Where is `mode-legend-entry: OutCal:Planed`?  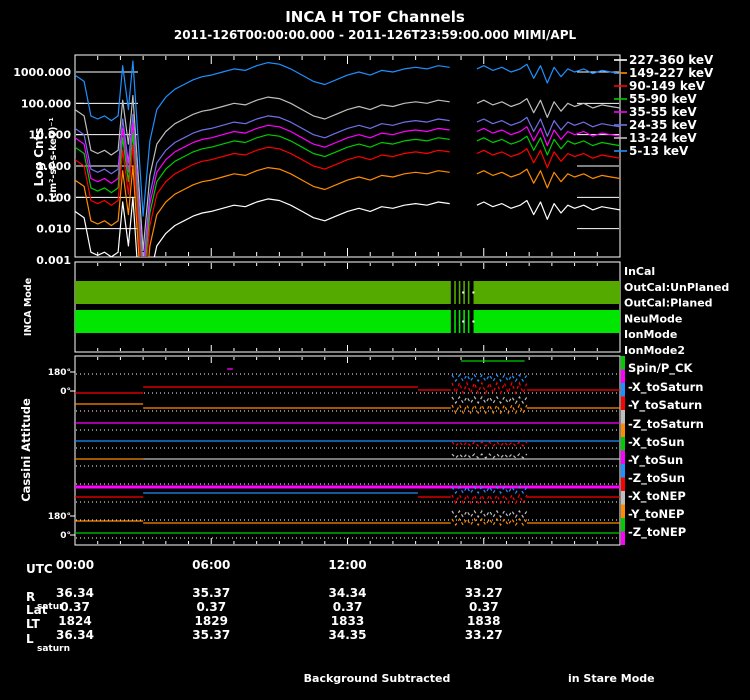 mode-legend-entry: OutCal:Planed is located at coordinates (668, 303).